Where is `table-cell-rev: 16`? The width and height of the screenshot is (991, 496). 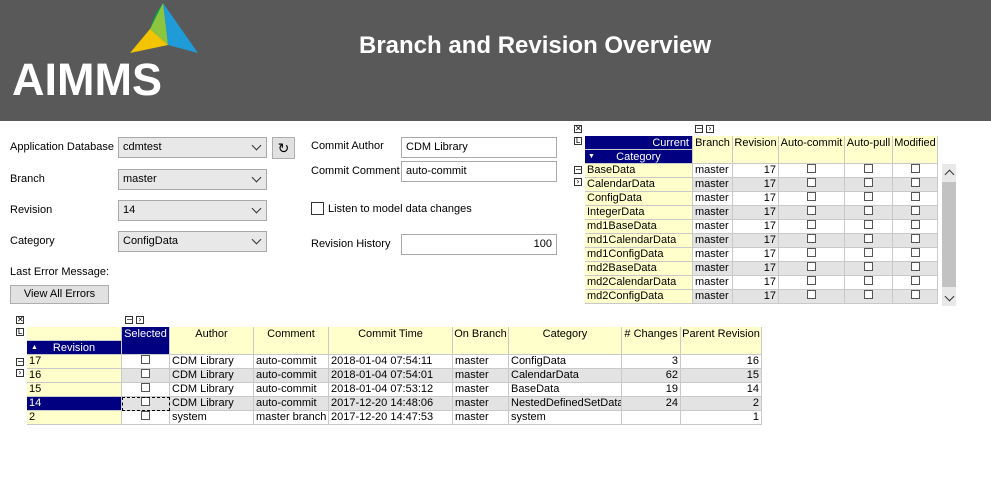 table-cell-rev: 16 is located at coordinates (74, 376).